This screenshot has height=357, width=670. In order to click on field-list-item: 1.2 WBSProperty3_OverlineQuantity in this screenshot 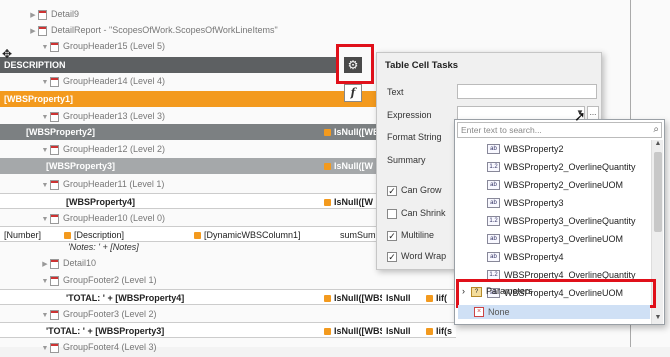, I will do `click(553, 221)`.